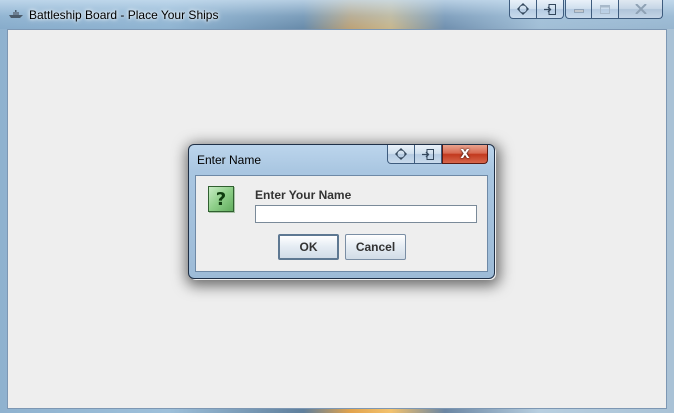 This screenshot has height=413, width=674. I want to click on window-controls, so click(614, 10).